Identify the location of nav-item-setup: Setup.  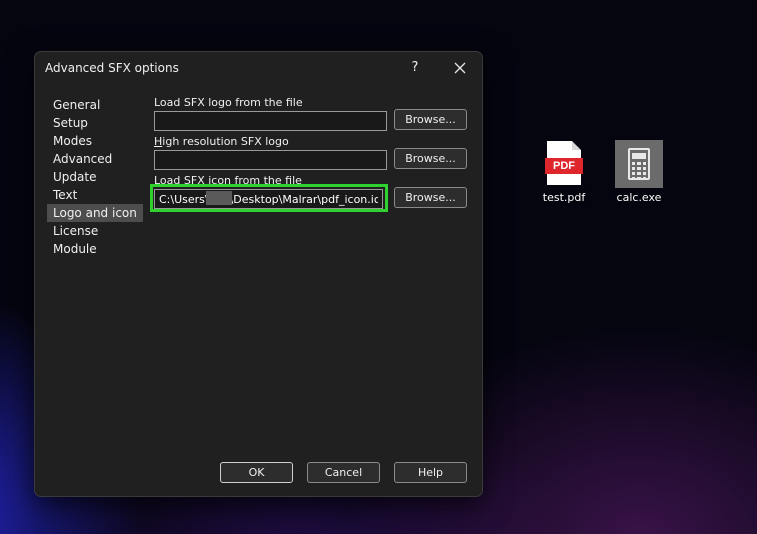
(95, 123).